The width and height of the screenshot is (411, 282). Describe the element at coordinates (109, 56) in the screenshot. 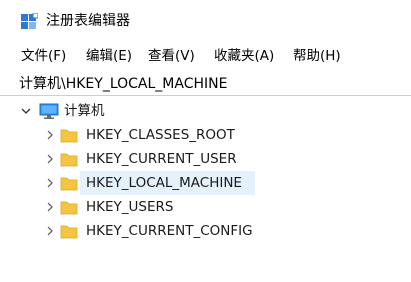

I see `menu-edit: 编辑(E)` at that location.